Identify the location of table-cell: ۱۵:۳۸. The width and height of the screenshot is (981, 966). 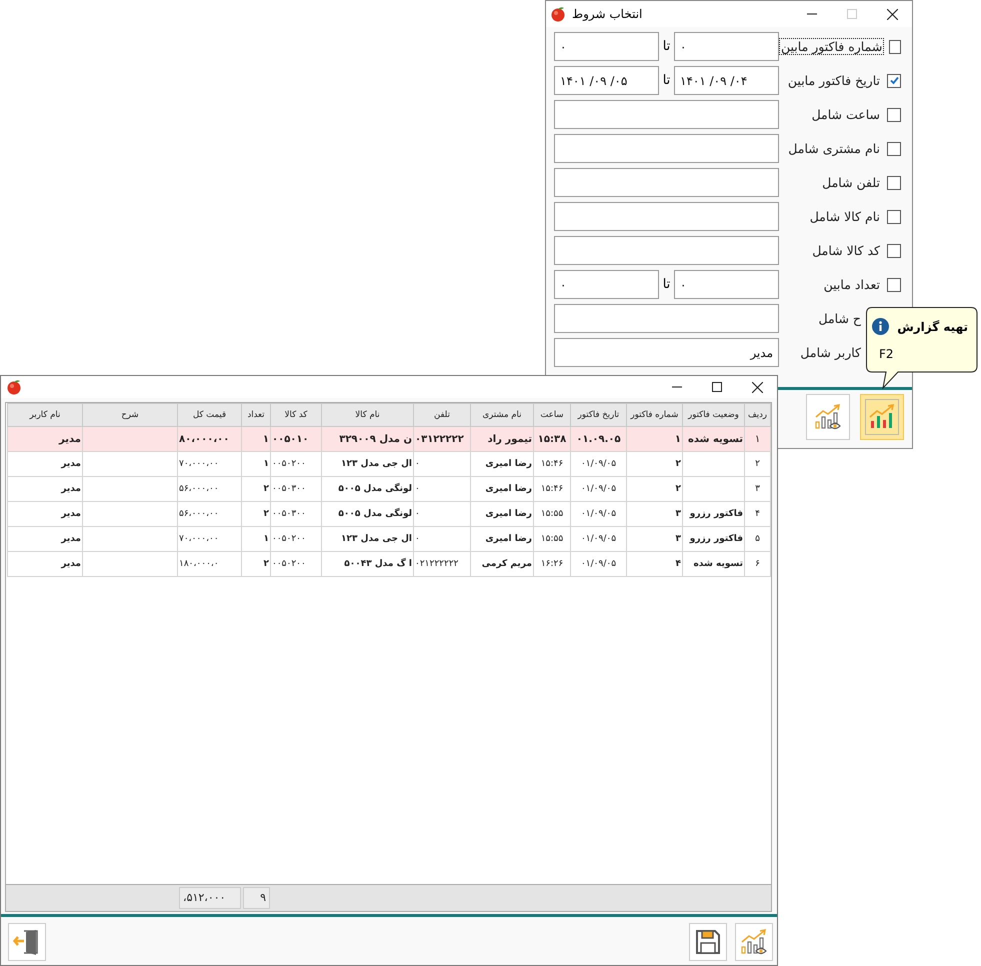
(552, 439).